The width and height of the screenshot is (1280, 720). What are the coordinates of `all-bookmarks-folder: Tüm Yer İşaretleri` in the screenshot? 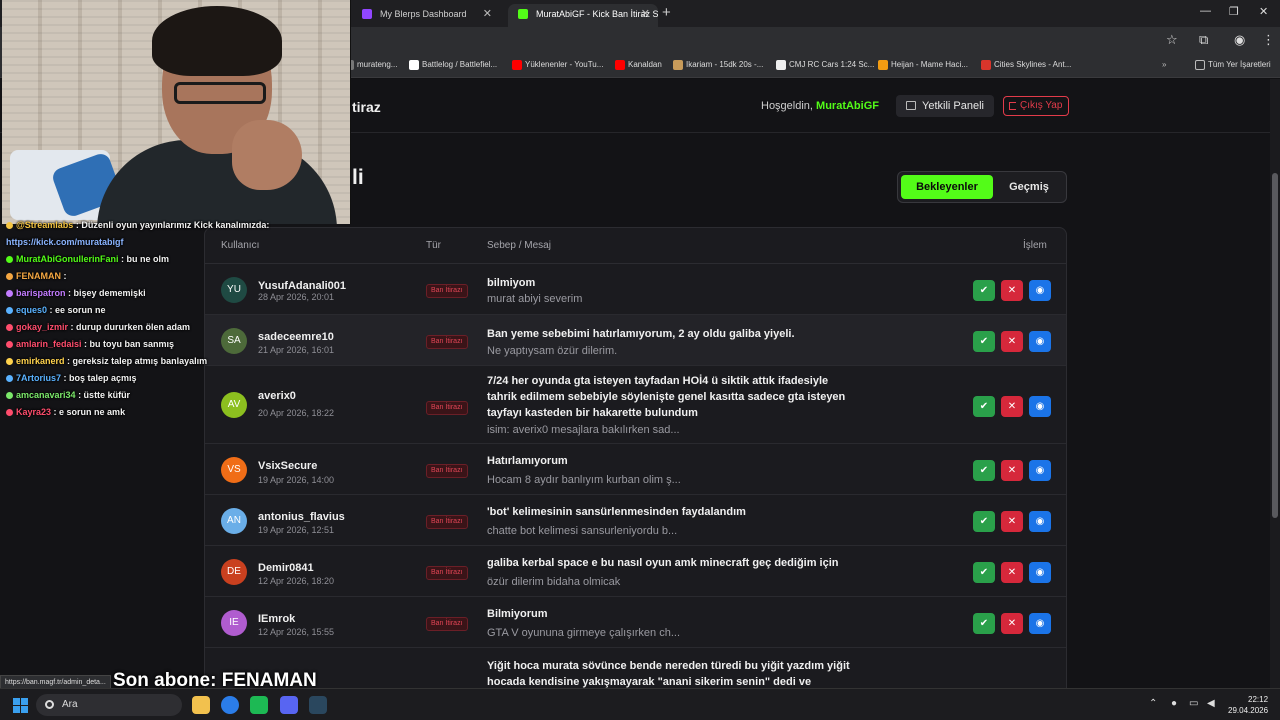 It's located at (1233, 65).